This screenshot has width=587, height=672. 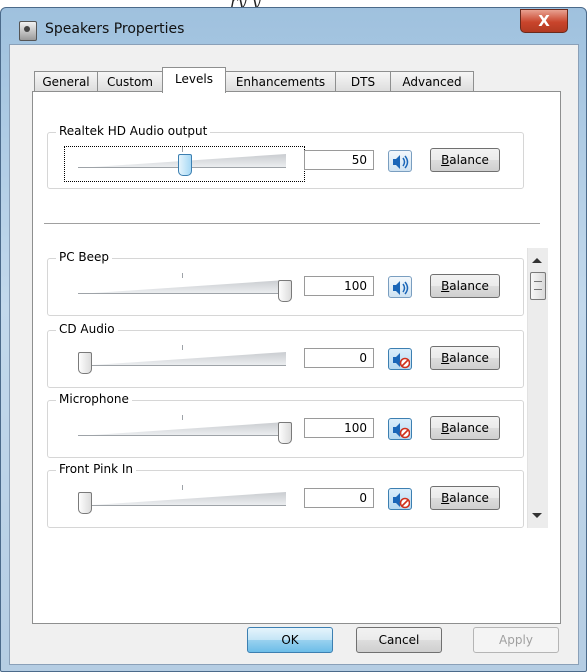 What do you see at coordinates (339, 286) in the screenshot?
I see `device-volume-value-pc-beep: 100` at bounding box center [339, 286].